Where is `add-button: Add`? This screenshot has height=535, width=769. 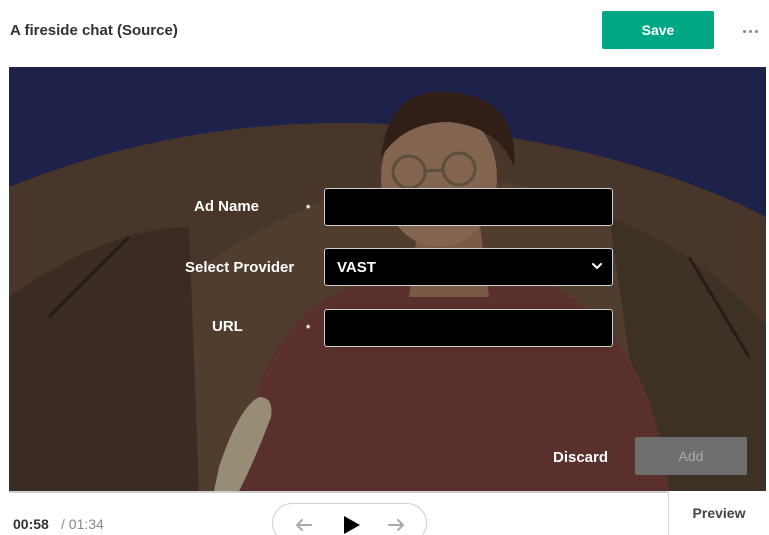 add-button: Add is located at coordinates (691, 456).